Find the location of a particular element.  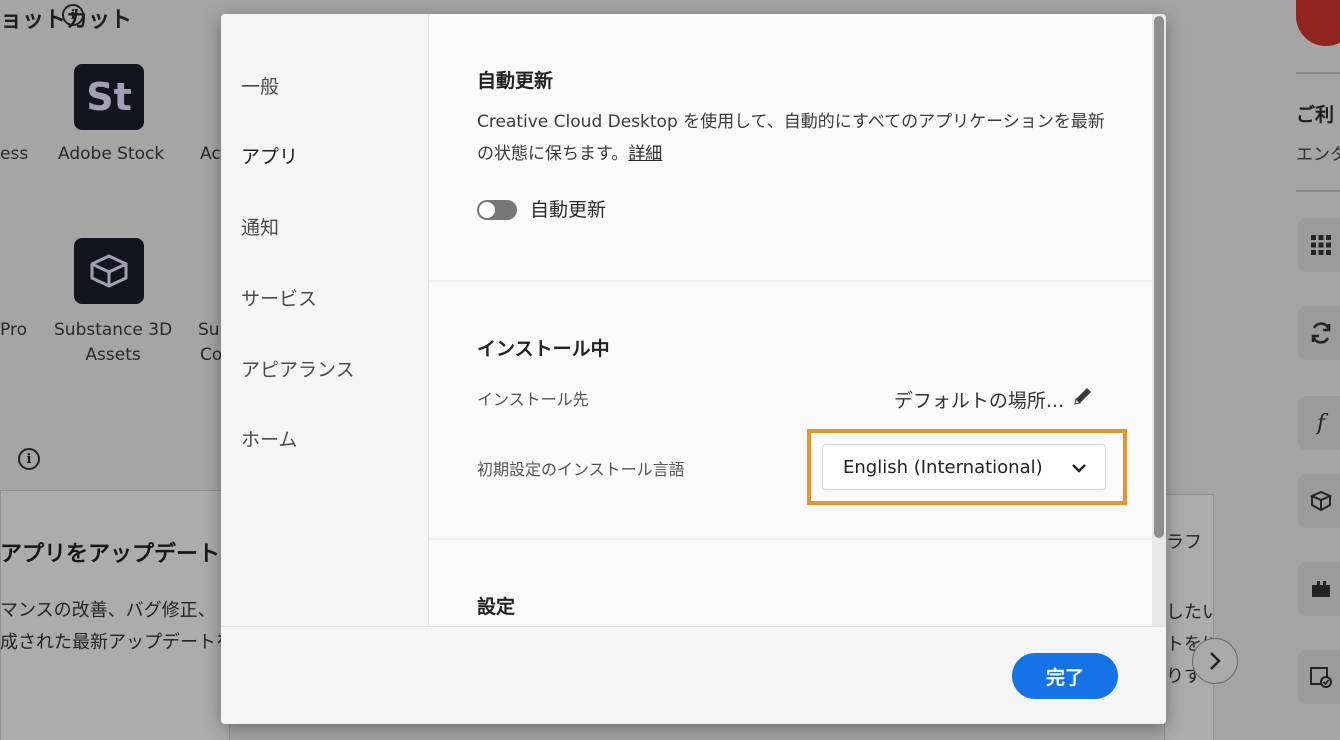

content-scrollbar is located at coordinates (1159, 320).